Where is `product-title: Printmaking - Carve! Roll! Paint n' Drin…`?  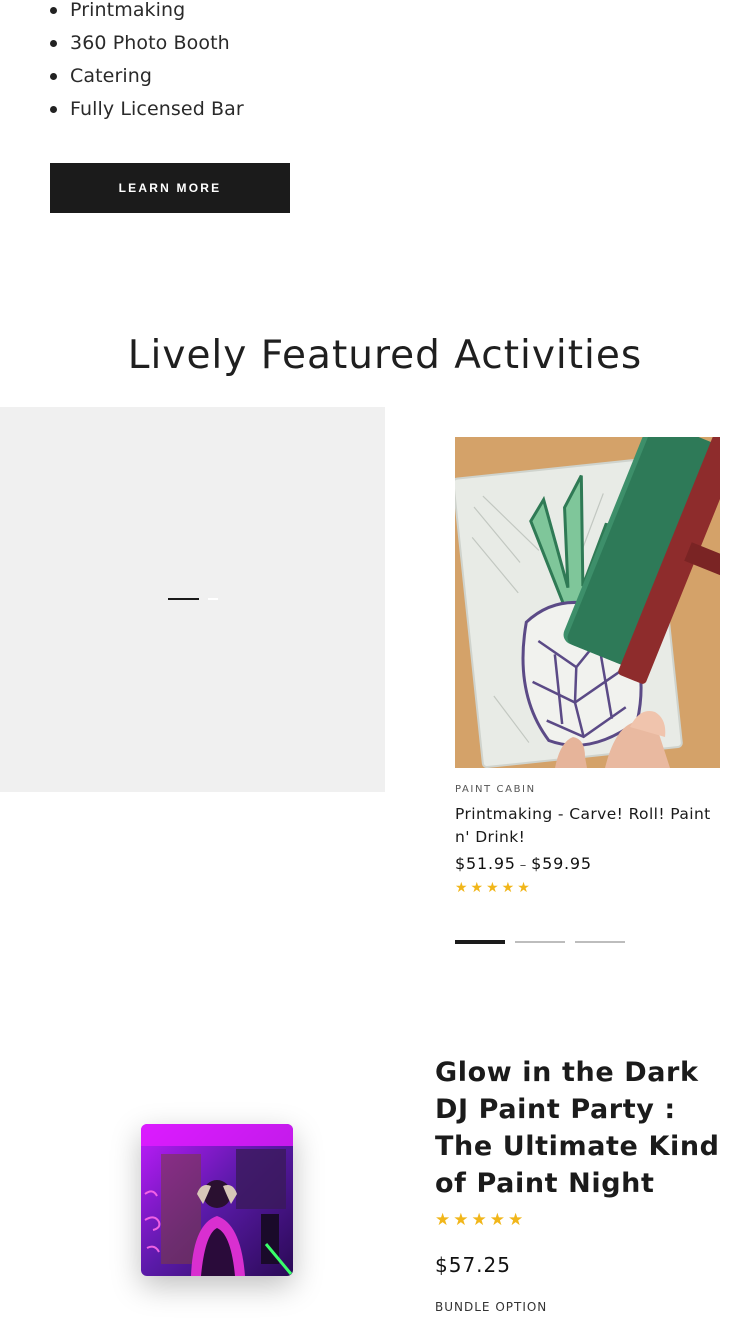 product-title: Printmaking - Carve! Roll! Paint n' Drin… is located at coordinates (587, 826).